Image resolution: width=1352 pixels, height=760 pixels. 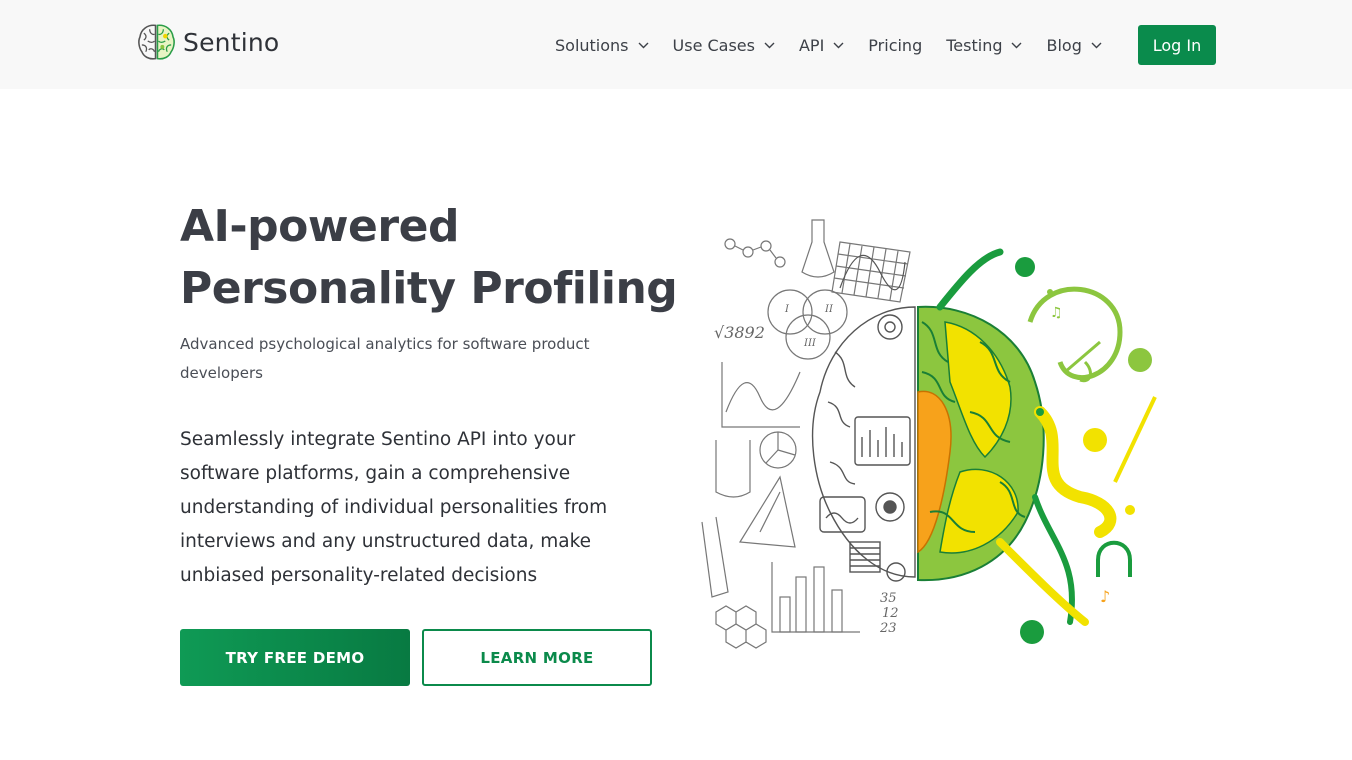 I want to click on right-hemisphere, so click(x=981, y=443).